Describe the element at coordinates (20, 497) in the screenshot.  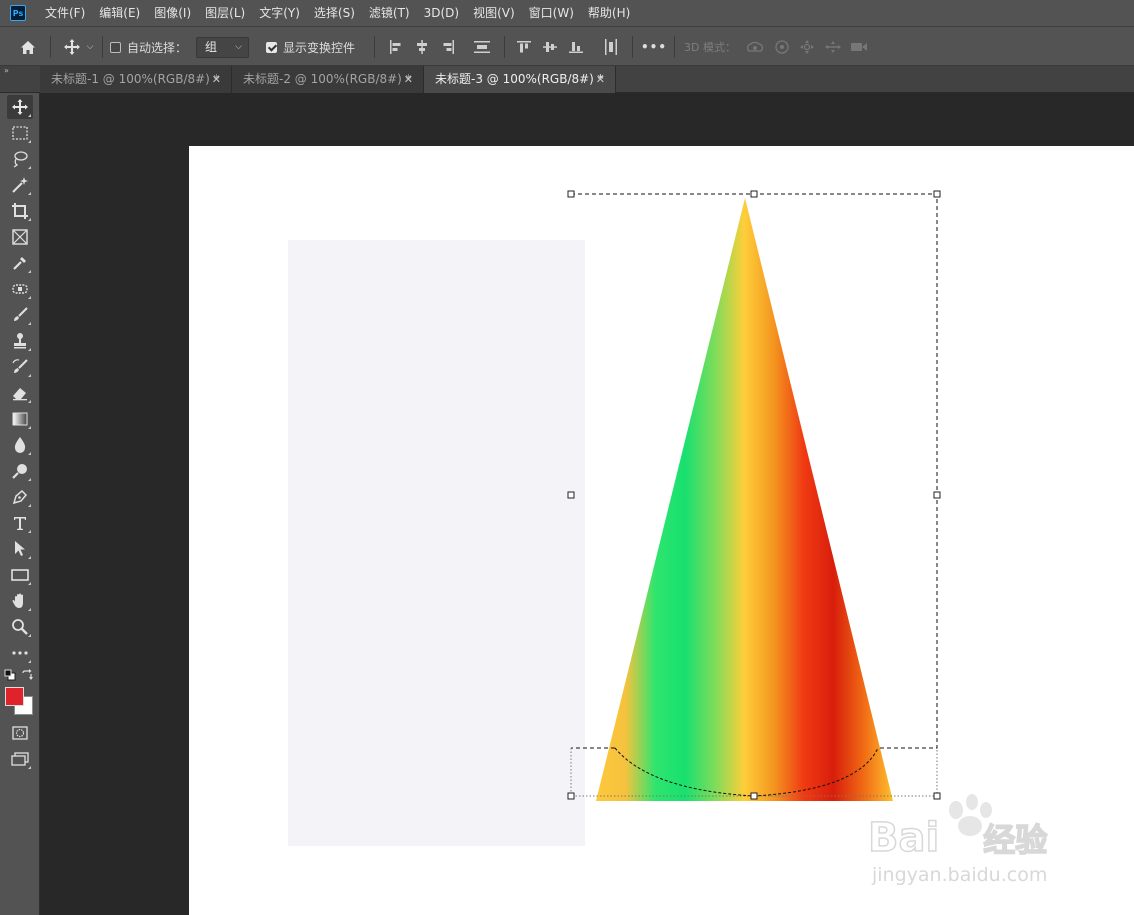
I see `pen-icon` at that location.